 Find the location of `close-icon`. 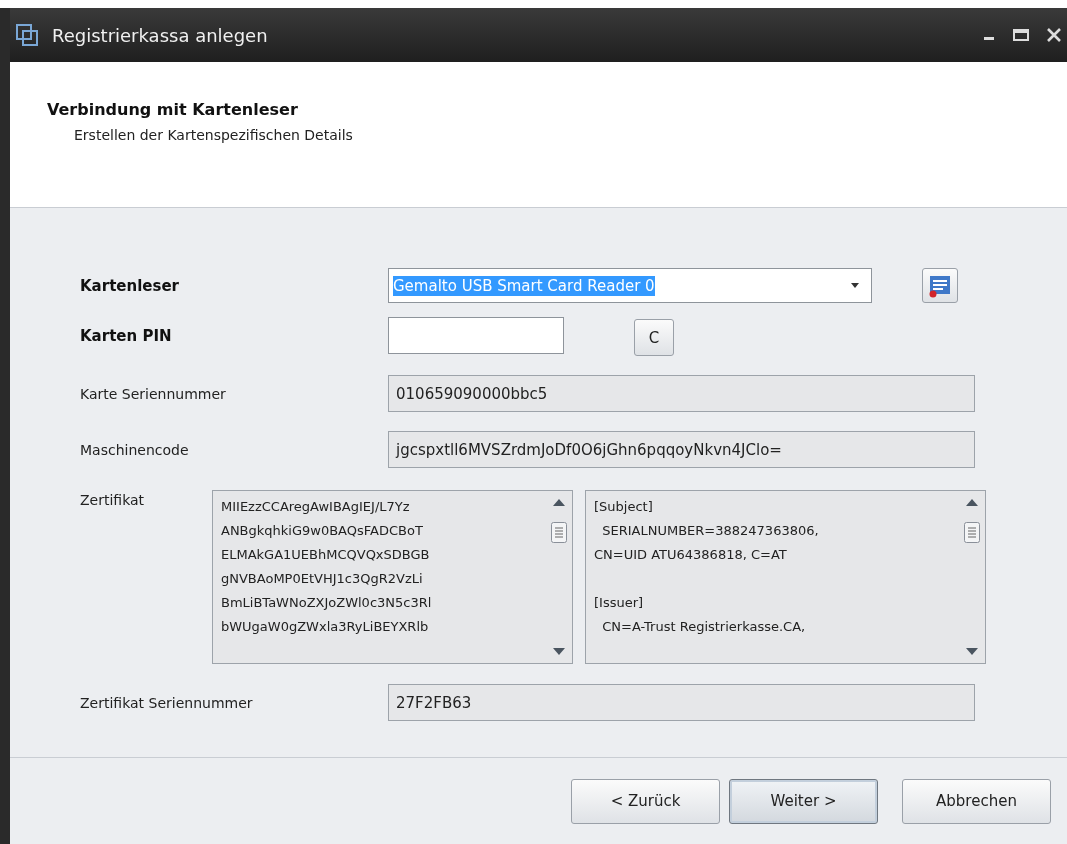

close-icon is located at coordinates (1054, 35).